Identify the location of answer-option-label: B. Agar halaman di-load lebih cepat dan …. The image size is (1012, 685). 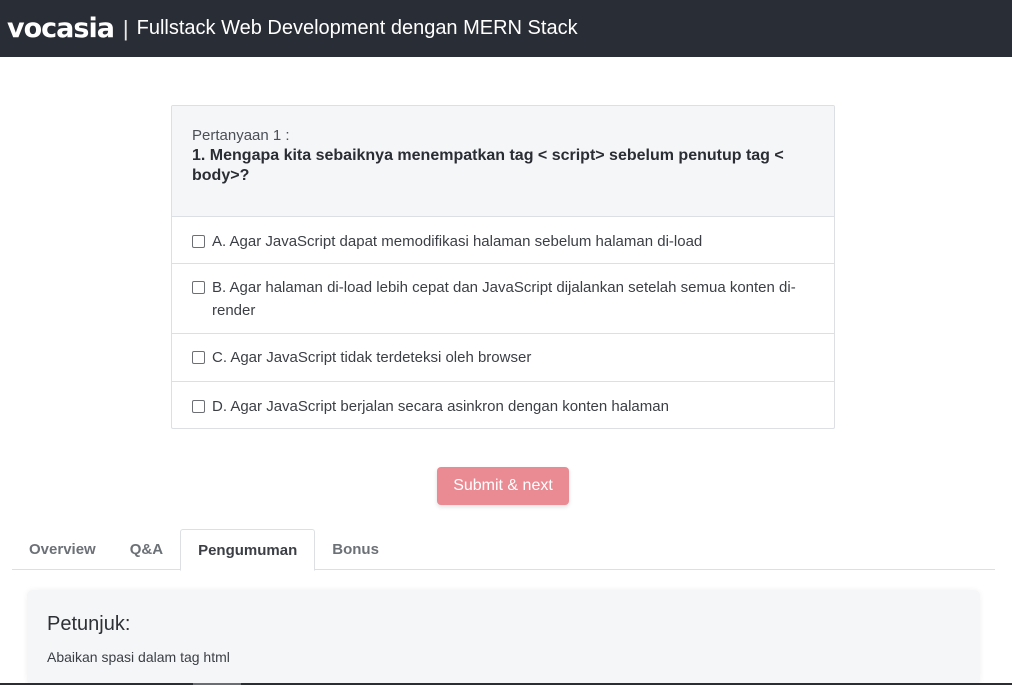
(504, 299).